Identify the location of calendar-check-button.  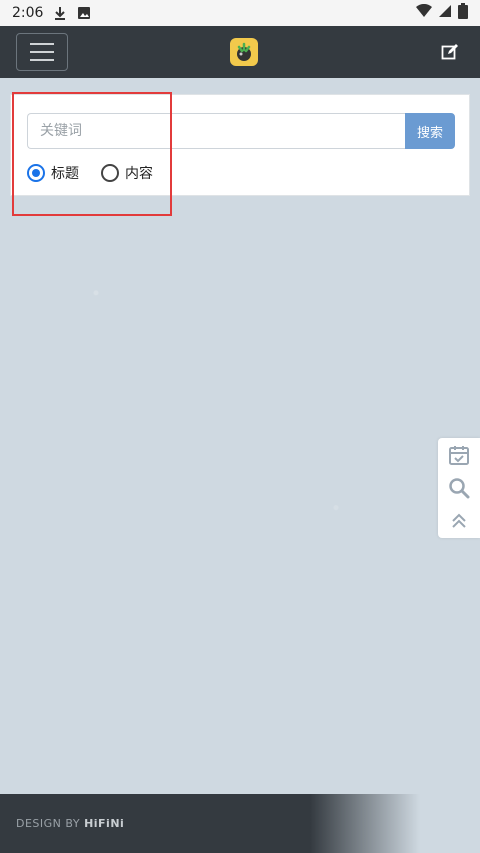
(459, 455).